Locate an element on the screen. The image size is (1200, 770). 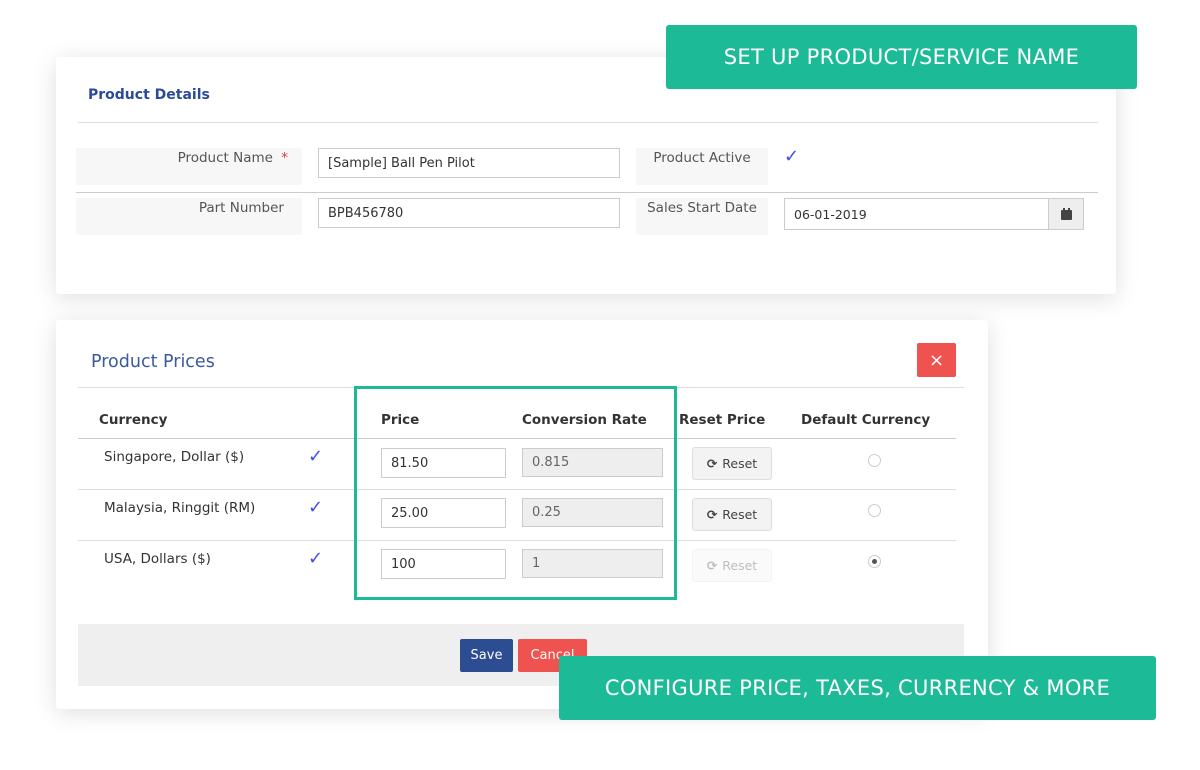
section-title: Product Prices is located at coordinates (153, 362).